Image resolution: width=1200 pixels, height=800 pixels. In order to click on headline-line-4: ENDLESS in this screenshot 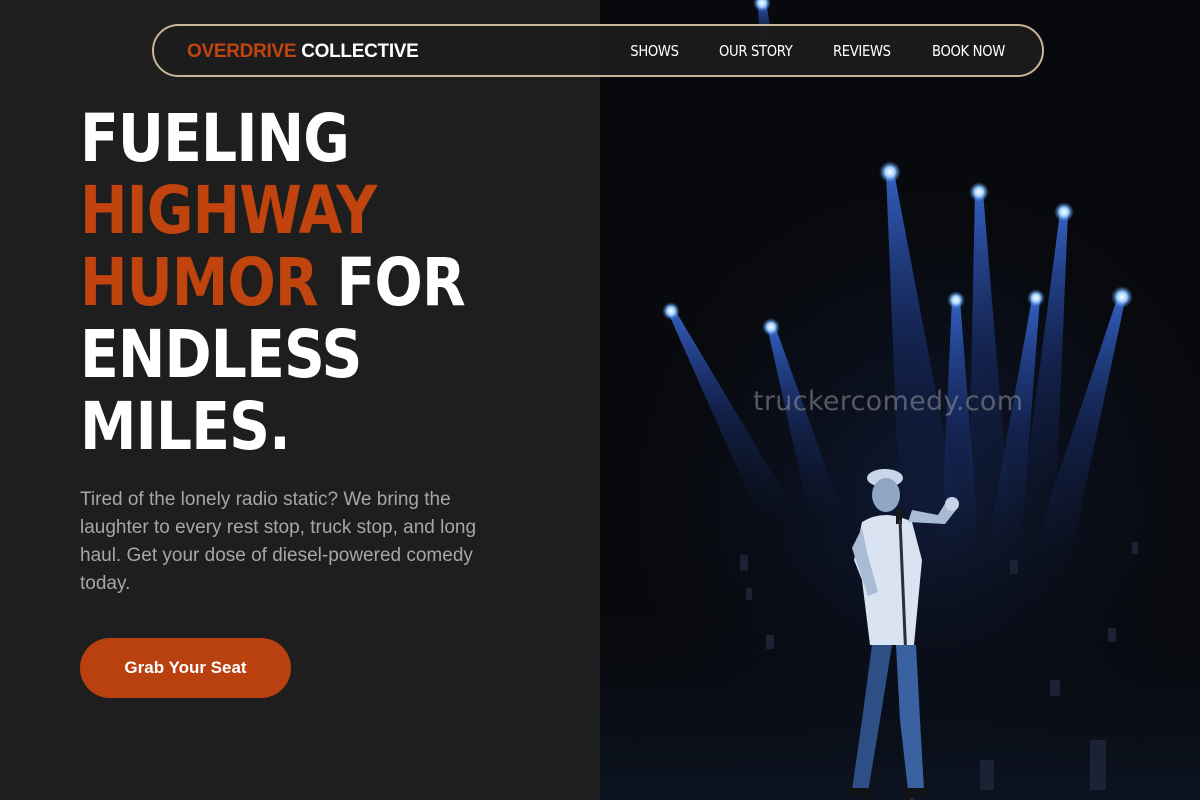, I will do `click(221, 354)`.